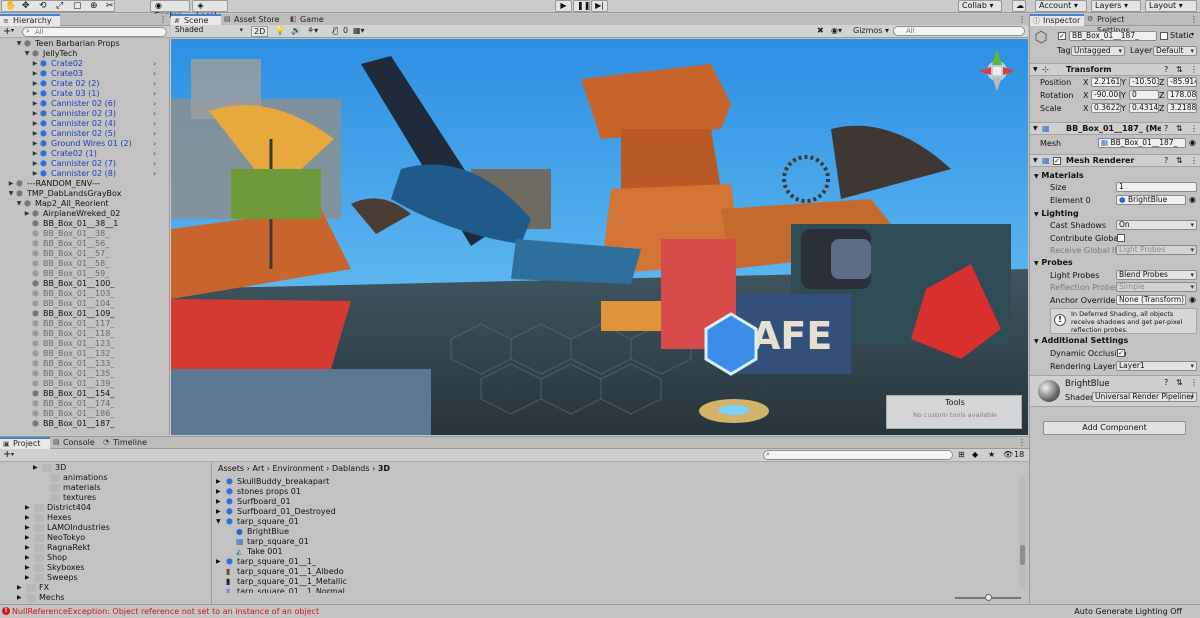  I want to click on hierarchy-row: ⬢ BB_Box_01__58_, so click(85, 264).